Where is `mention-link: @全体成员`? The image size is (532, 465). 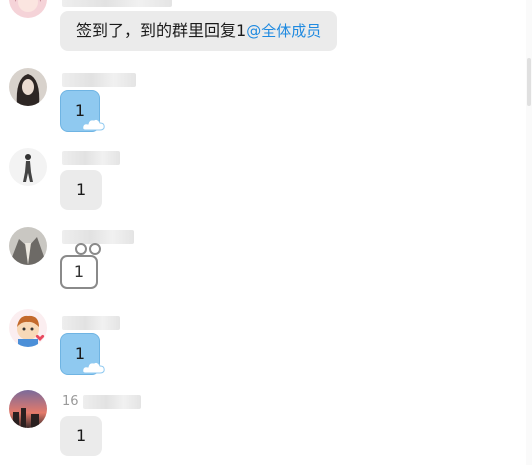 mention-link: @全体成员 is located at coordinates (283, 31).